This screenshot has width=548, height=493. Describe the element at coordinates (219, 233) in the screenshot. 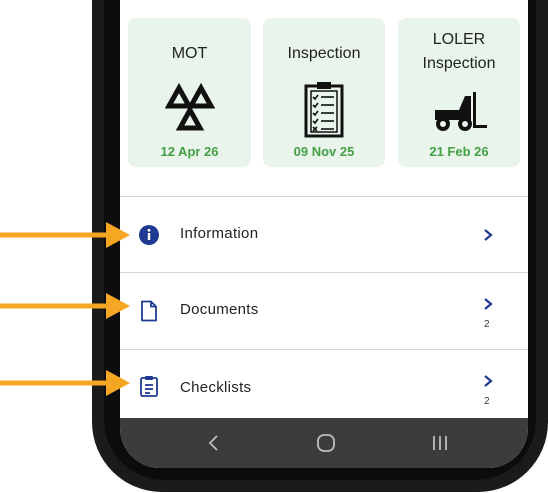

I see `menu-item-label: Information` at that location.